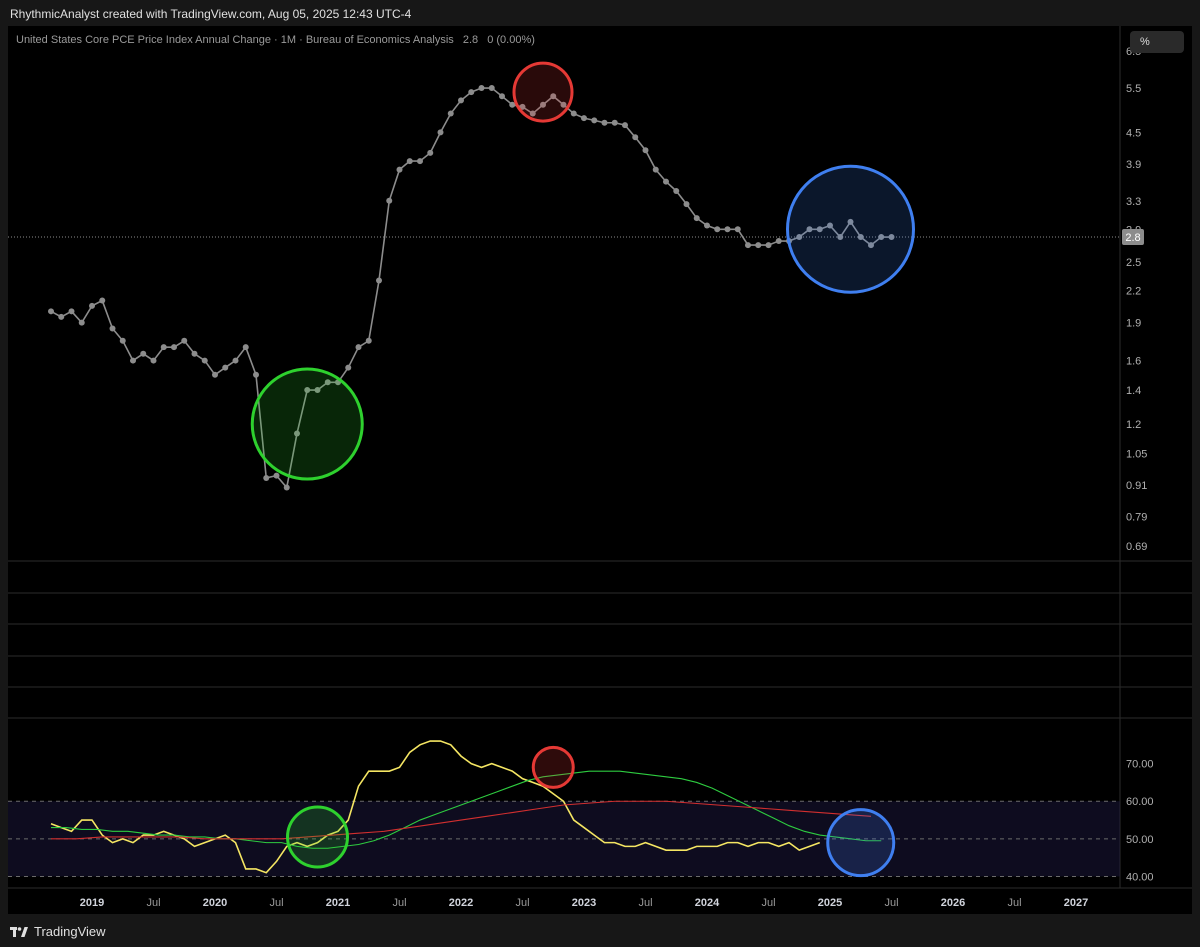 The width and height of the screenshot is (1200, 947). What do you see at coordinates (1133, 425) in the screenshot?
I see `price-axis-tick: 1.2` at bounding box center [1133, 425].